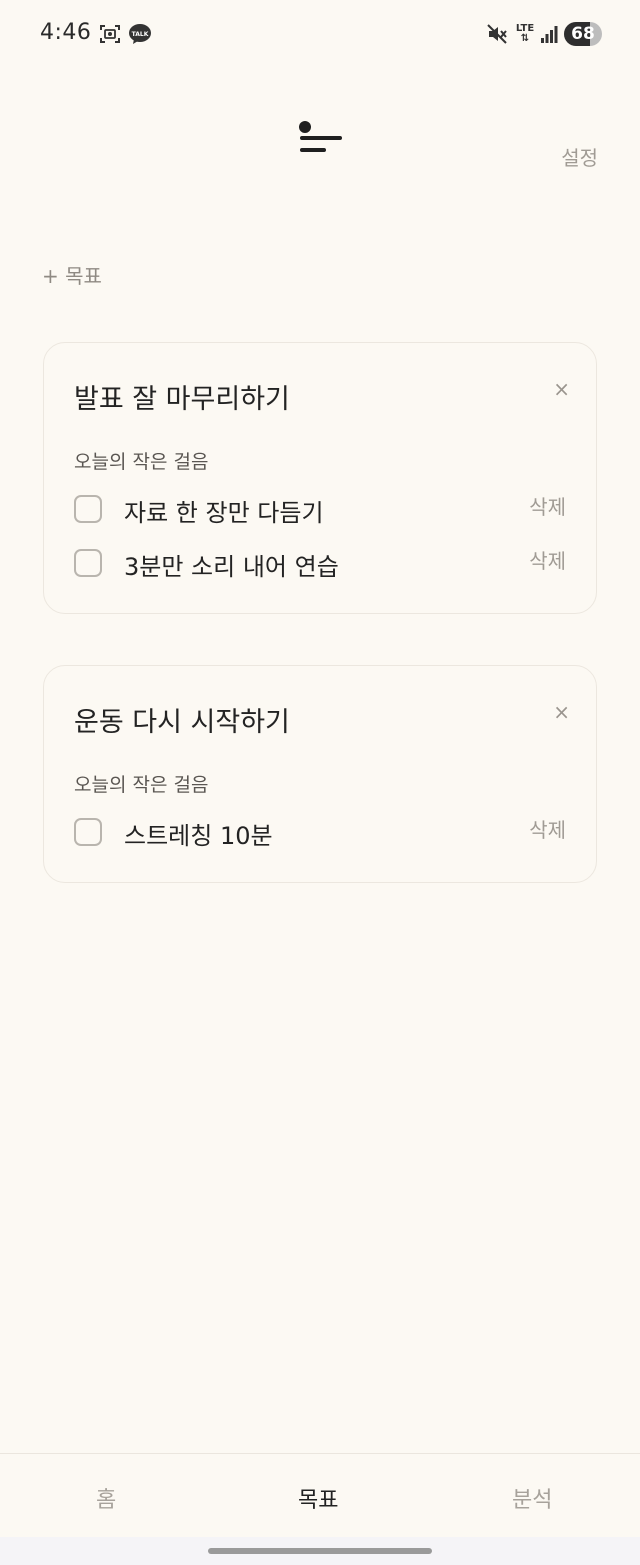  Describe the element at coordinates (110, 34) in the screenshot. I see `screenshot-icon` at that location.